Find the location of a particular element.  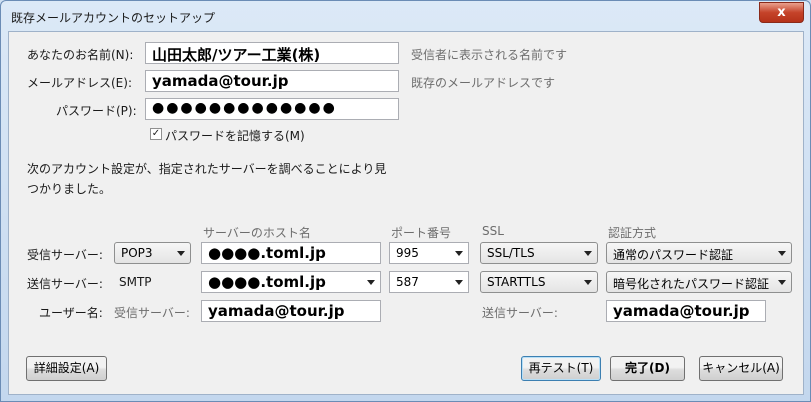

password-label: パスワード(P): is located at coordinates (96, 111).